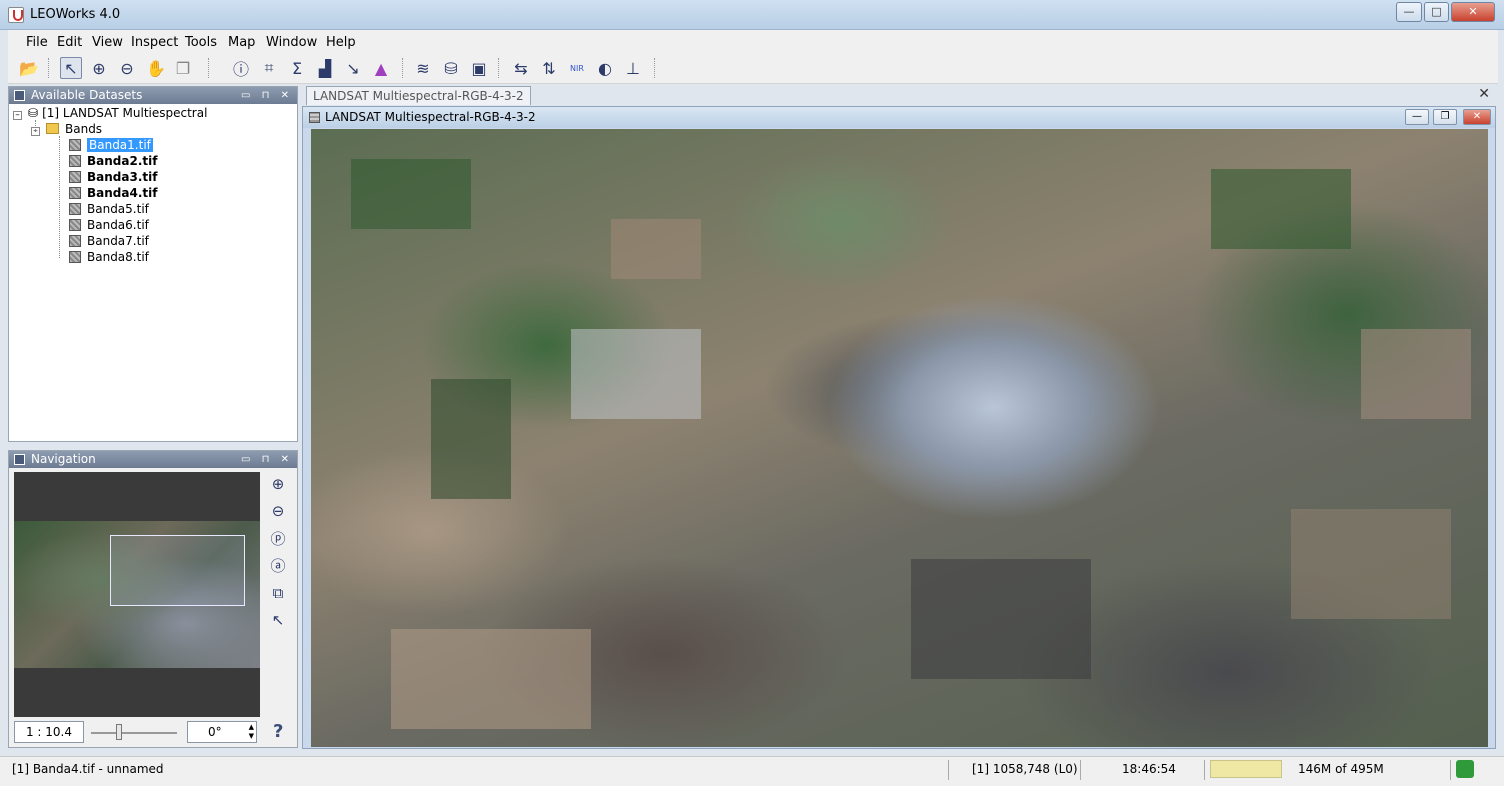 The image size is (1504, 786). Describe the element at coordinates (201, 42) in the screenshot. I see `menu-tools: Tools` at that location.